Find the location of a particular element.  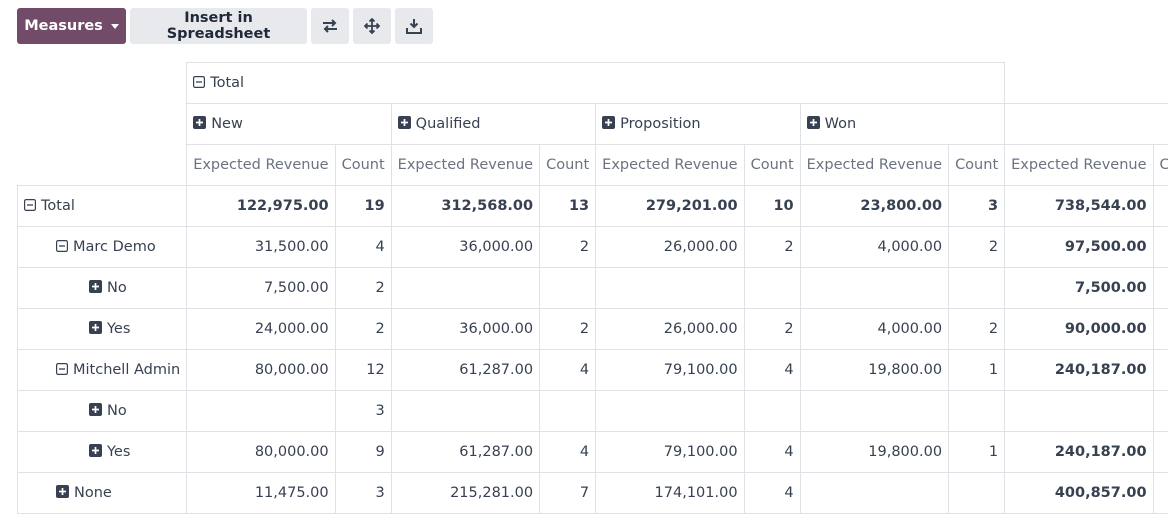

cell-count: 45 is located at coordinates (1160, 206).